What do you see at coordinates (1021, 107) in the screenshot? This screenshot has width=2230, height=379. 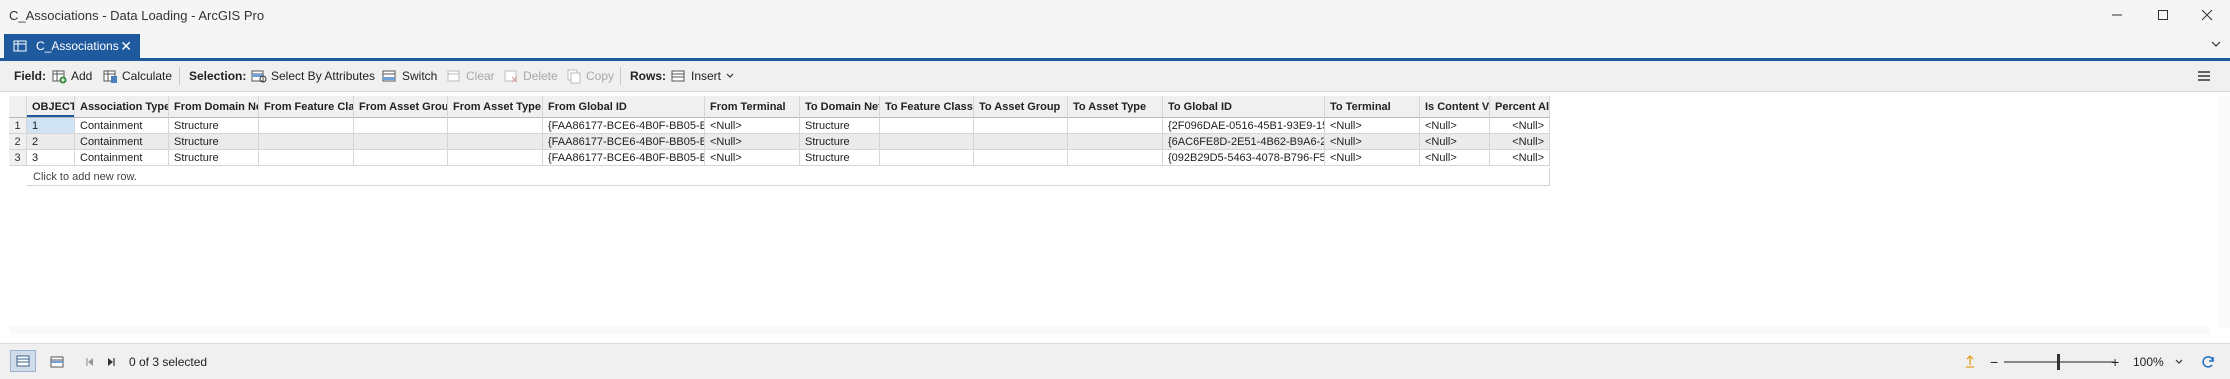 I see `column-header: To Asset Group` at bounding box center [1021, 107].